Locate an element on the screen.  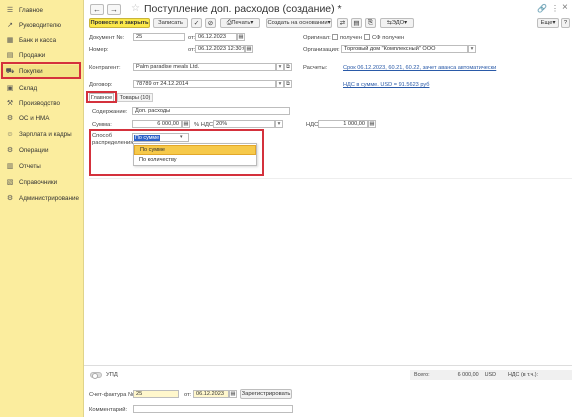
structure-button: ⇄ is located at coordinates (342, 23).